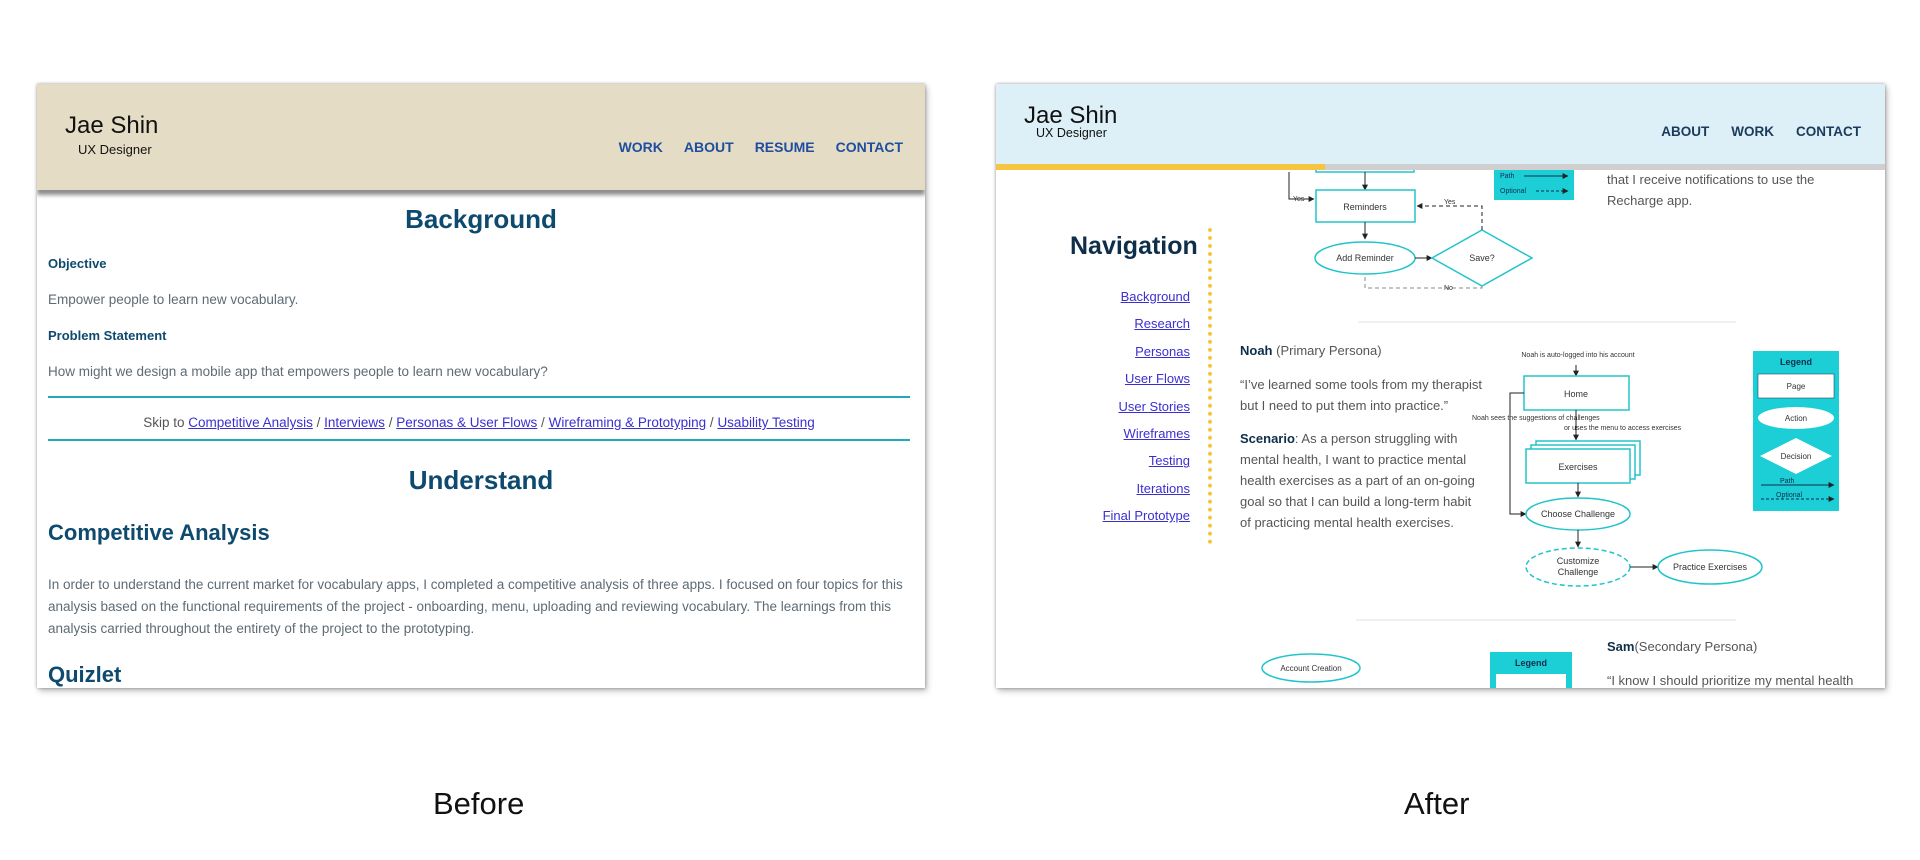  I want to click on sidebar-link-final-prototype: Final Prototype, so click(1146, 515).